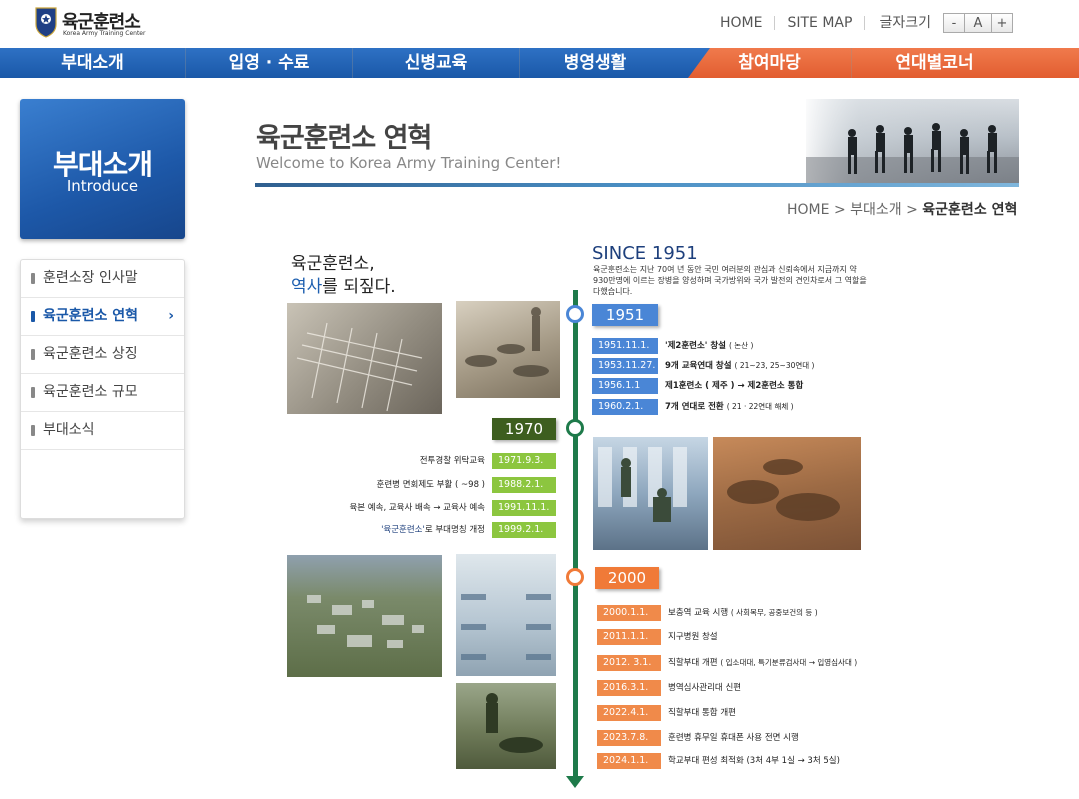 The width and height of the screenshot is (1079, 799). I want to click on timeline-node-1970, so click(575, 428).